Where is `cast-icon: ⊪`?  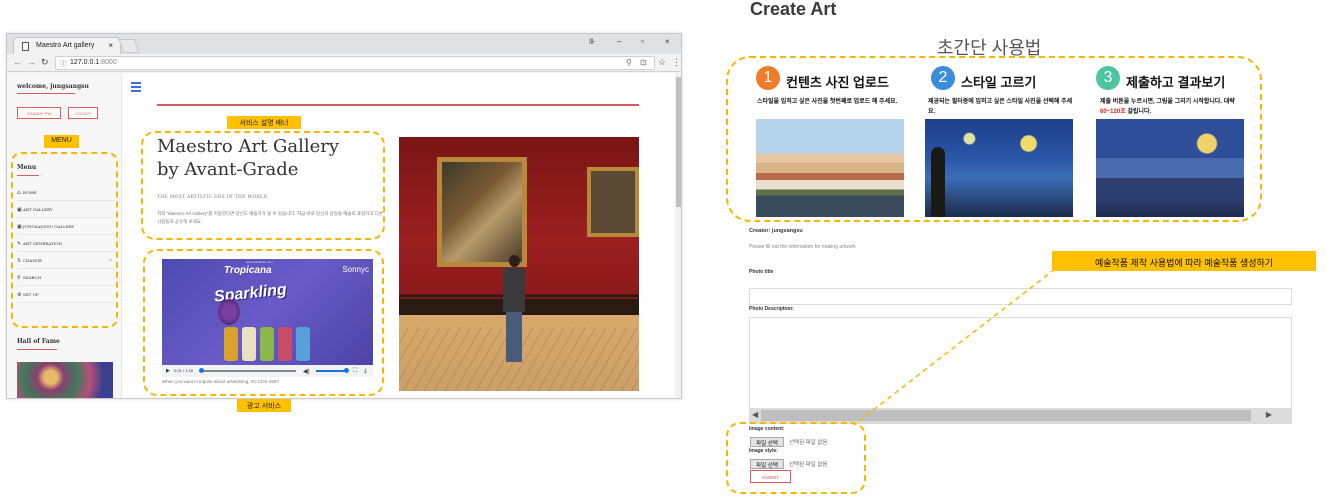 cast-icon: ⊪ is located at coordinates (592, 41).